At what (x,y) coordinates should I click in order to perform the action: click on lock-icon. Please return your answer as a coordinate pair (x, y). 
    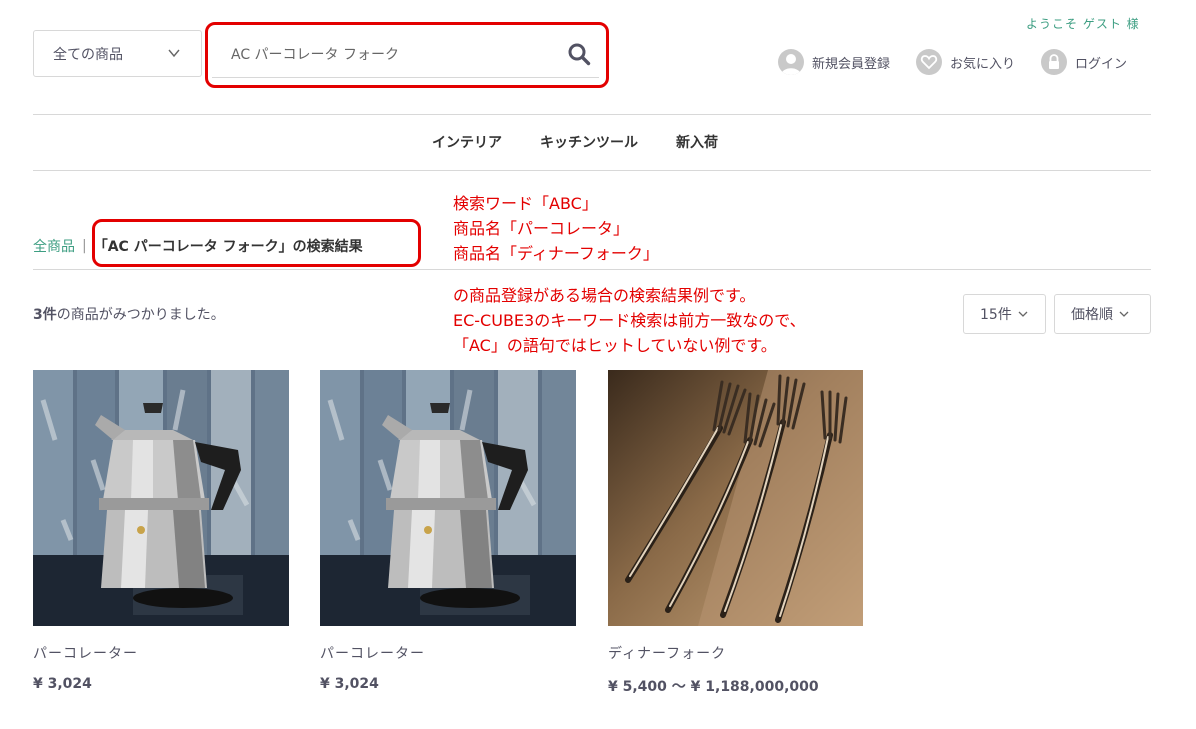
    Looking at the image, I should click on (1054, 62).